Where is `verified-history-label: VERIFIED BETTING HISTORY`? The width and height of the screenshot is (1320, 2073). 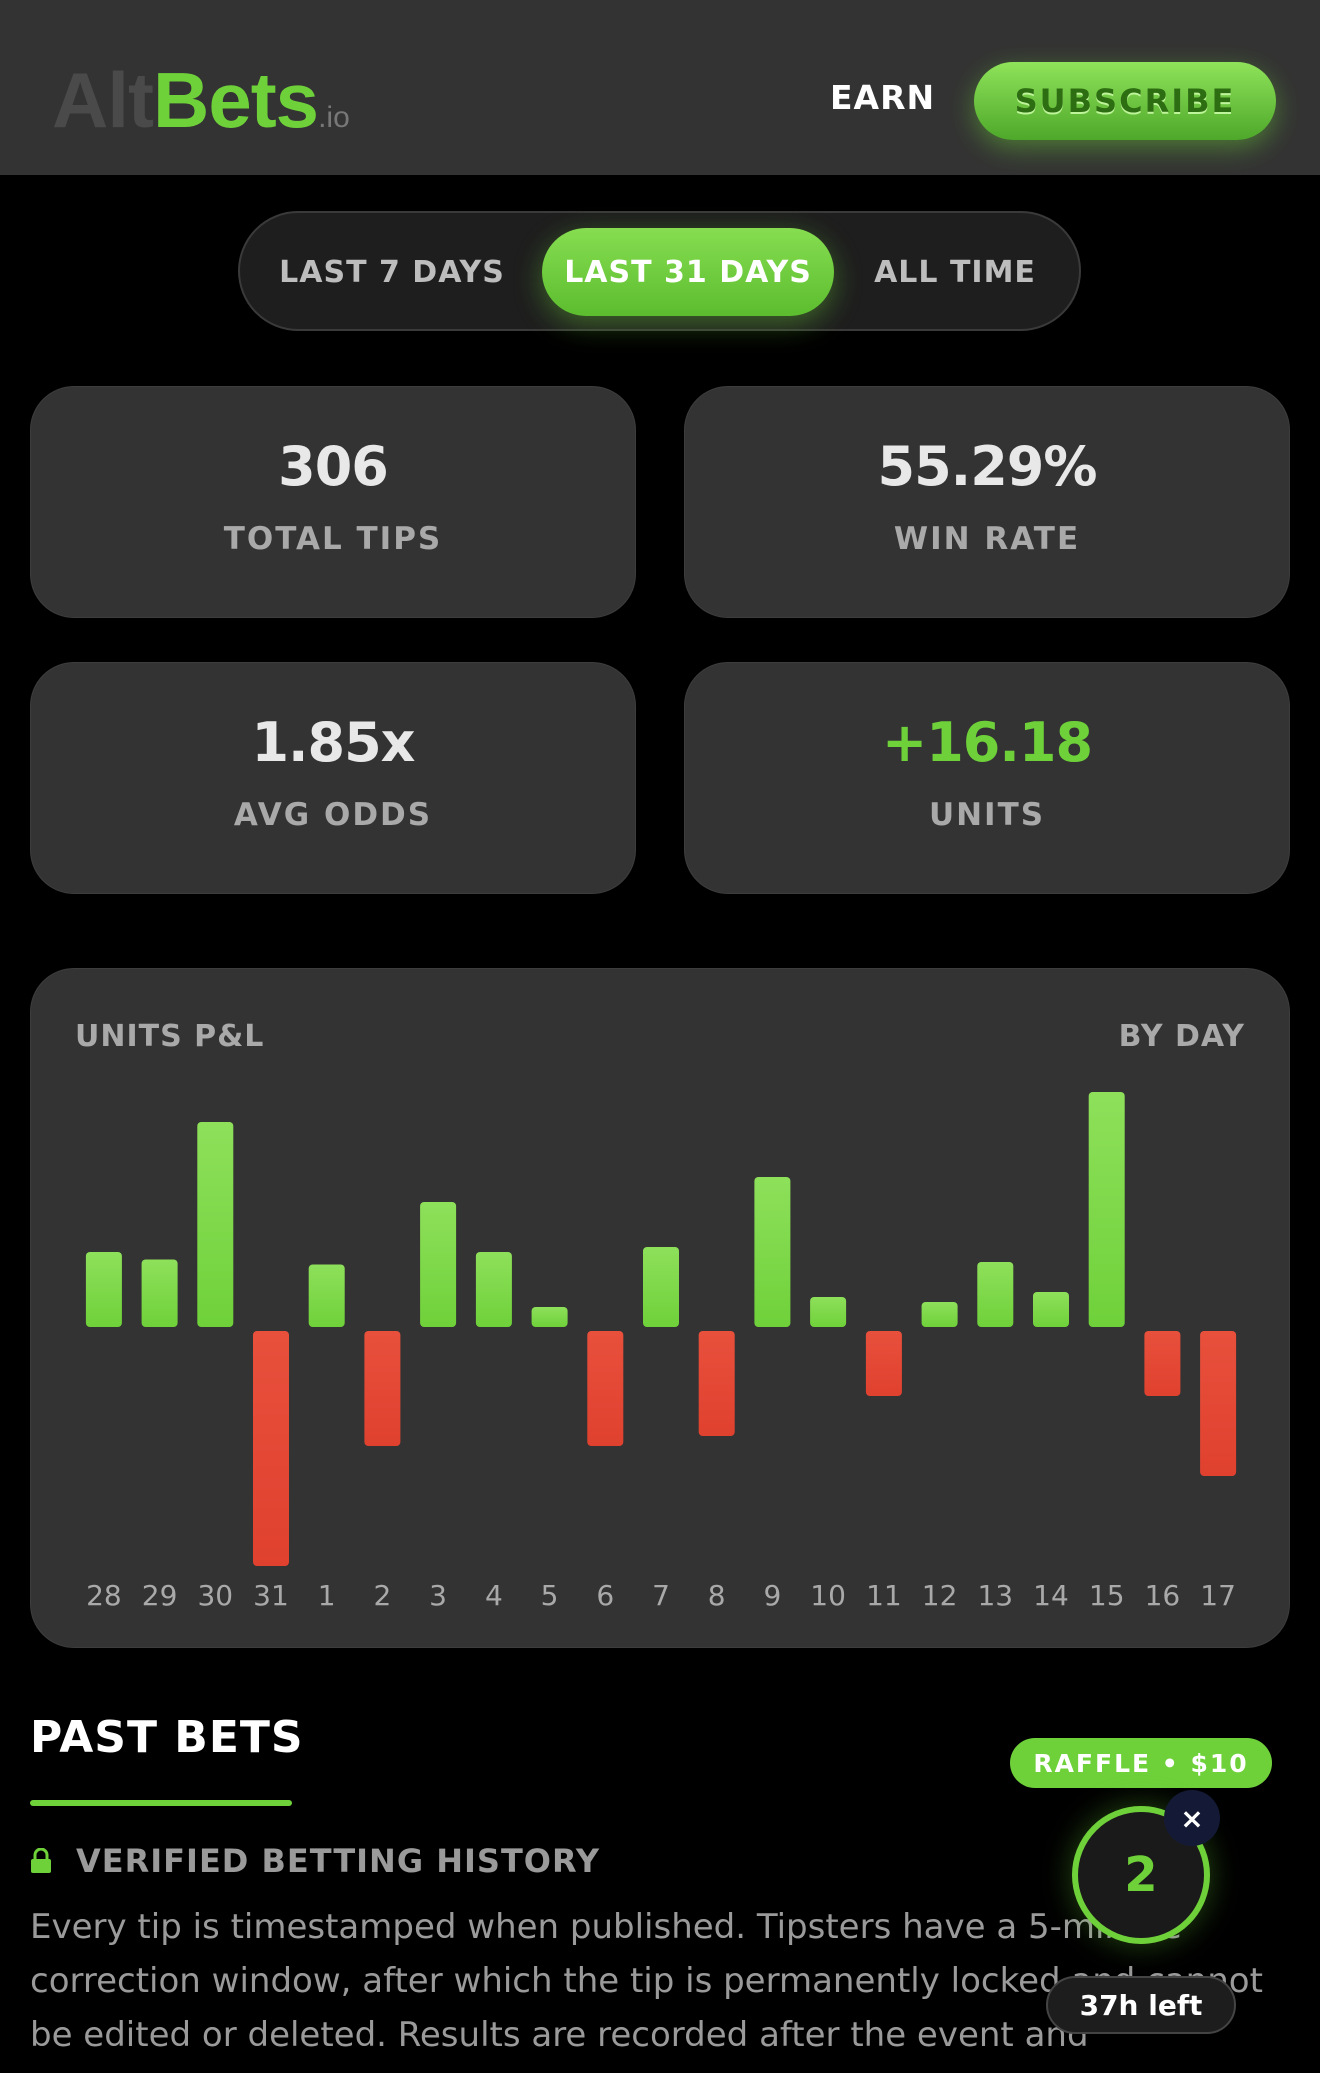
verified-history-label: VERIFIED BETTING HISTORY is located at coordinates (338, 1861).